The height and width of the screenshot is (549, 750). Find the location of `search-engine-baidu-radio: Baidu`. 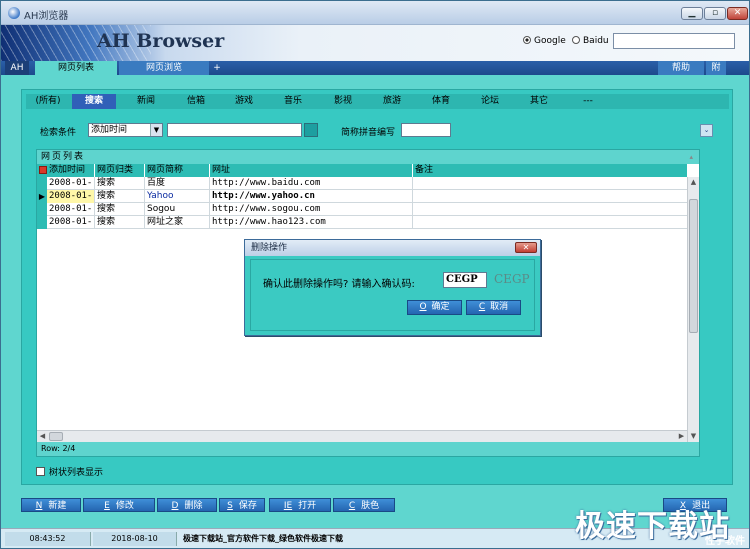

search-engine-baidu-radio: Baidu is located at coordinates (590, 41).